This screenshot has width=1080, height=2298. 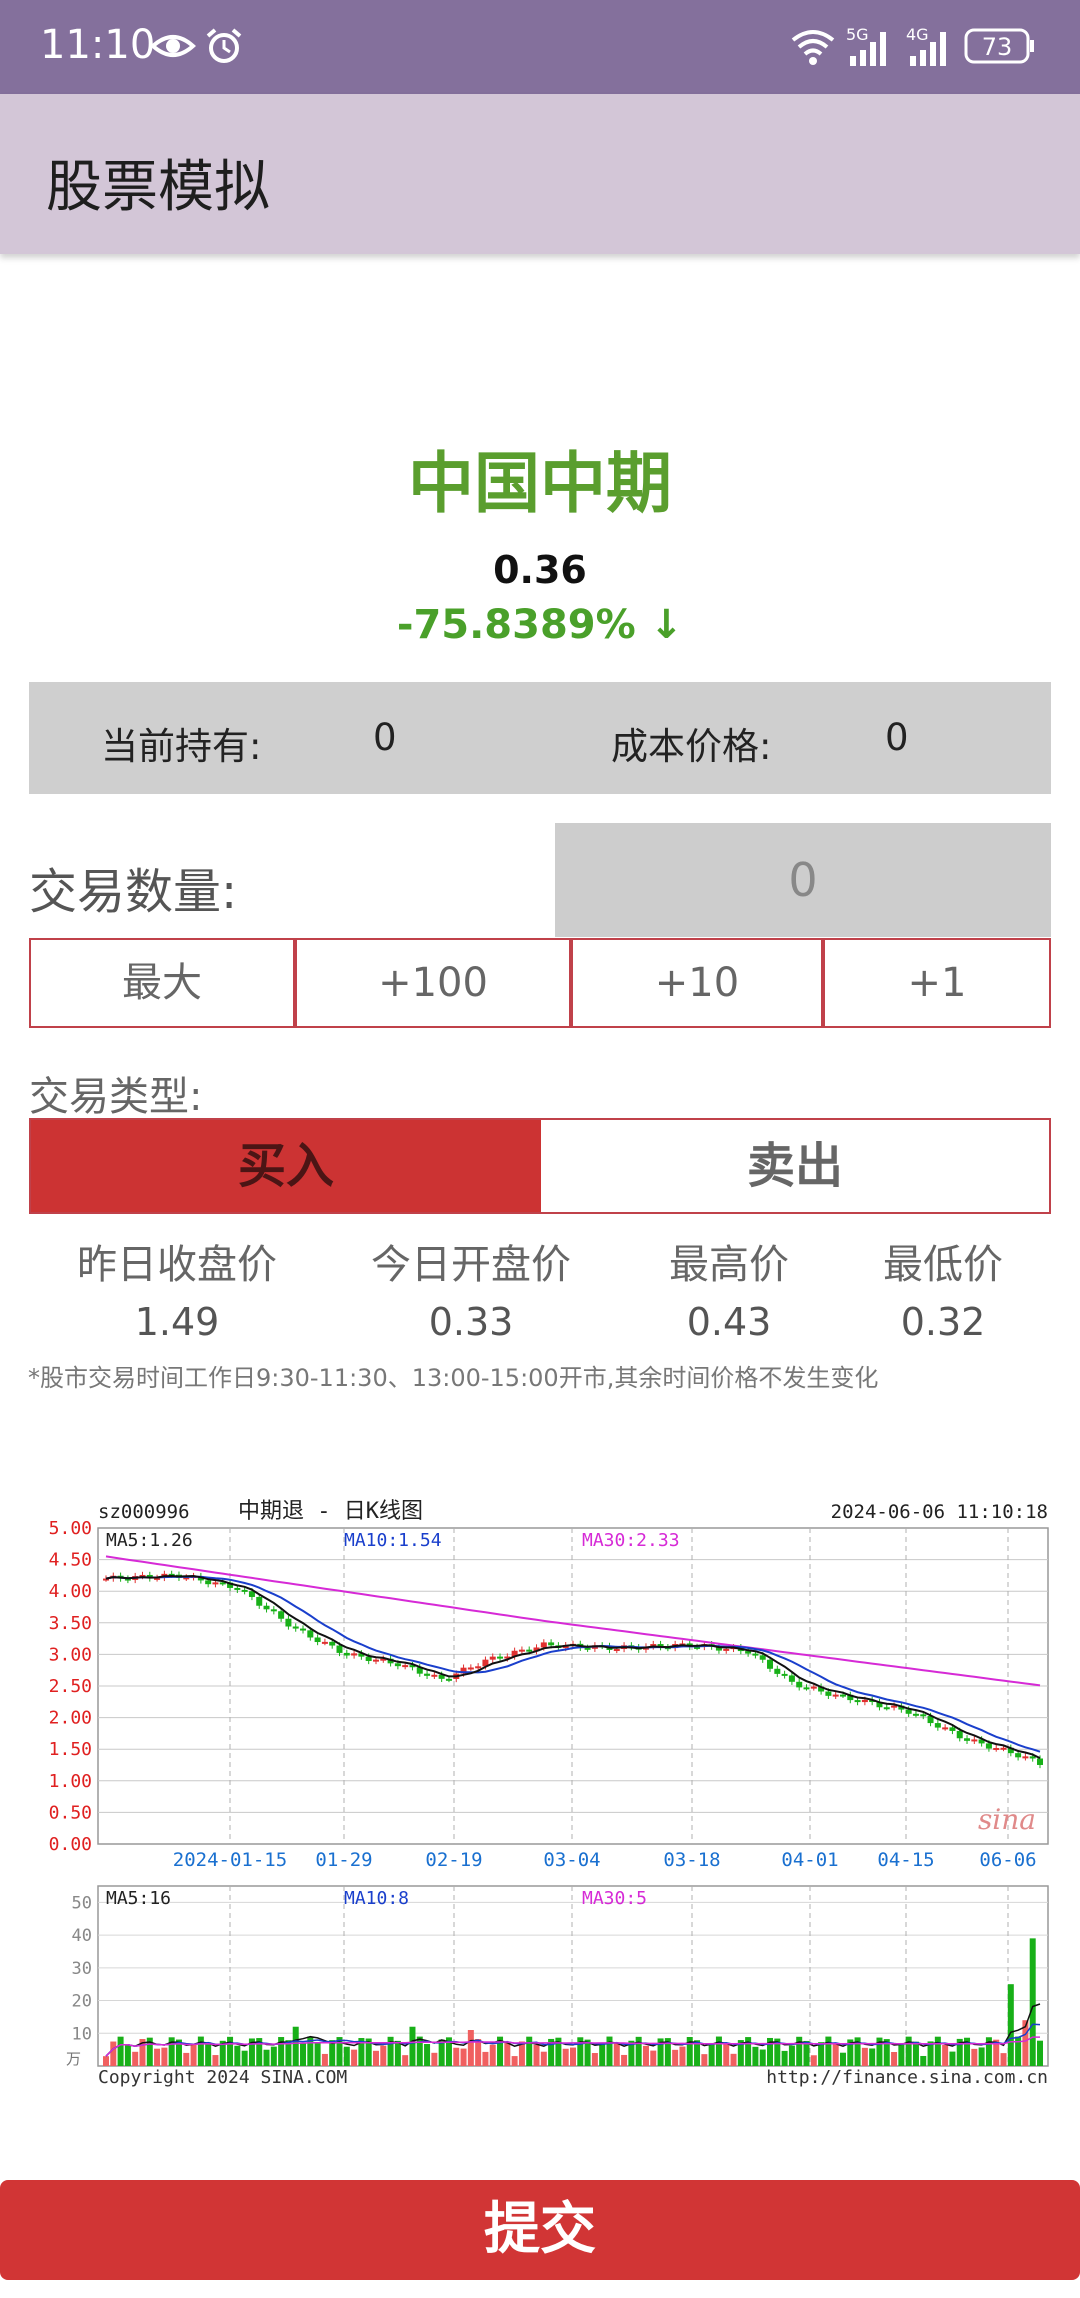 I want to click on stock-name: 中国中期, so click(x=540, y=483).